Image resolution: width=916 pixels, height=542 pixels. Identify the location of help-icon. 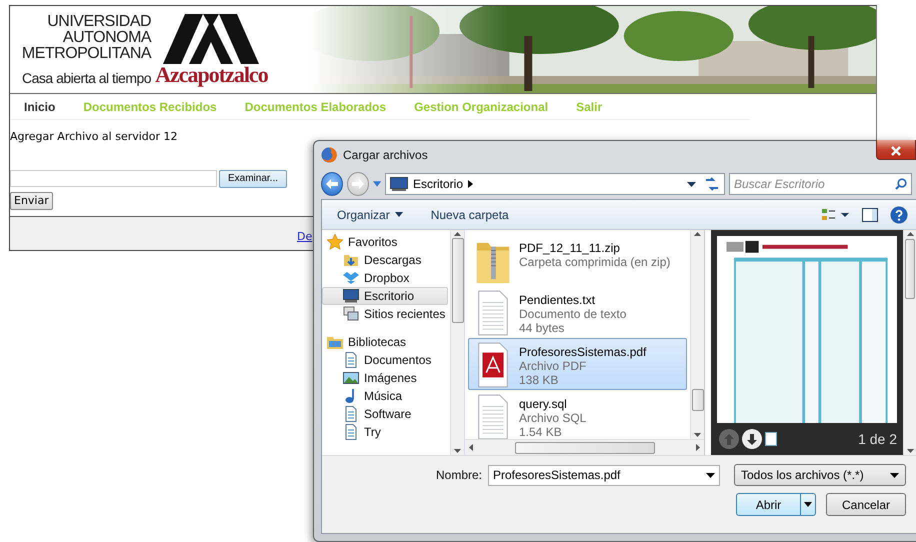
(899, 215).